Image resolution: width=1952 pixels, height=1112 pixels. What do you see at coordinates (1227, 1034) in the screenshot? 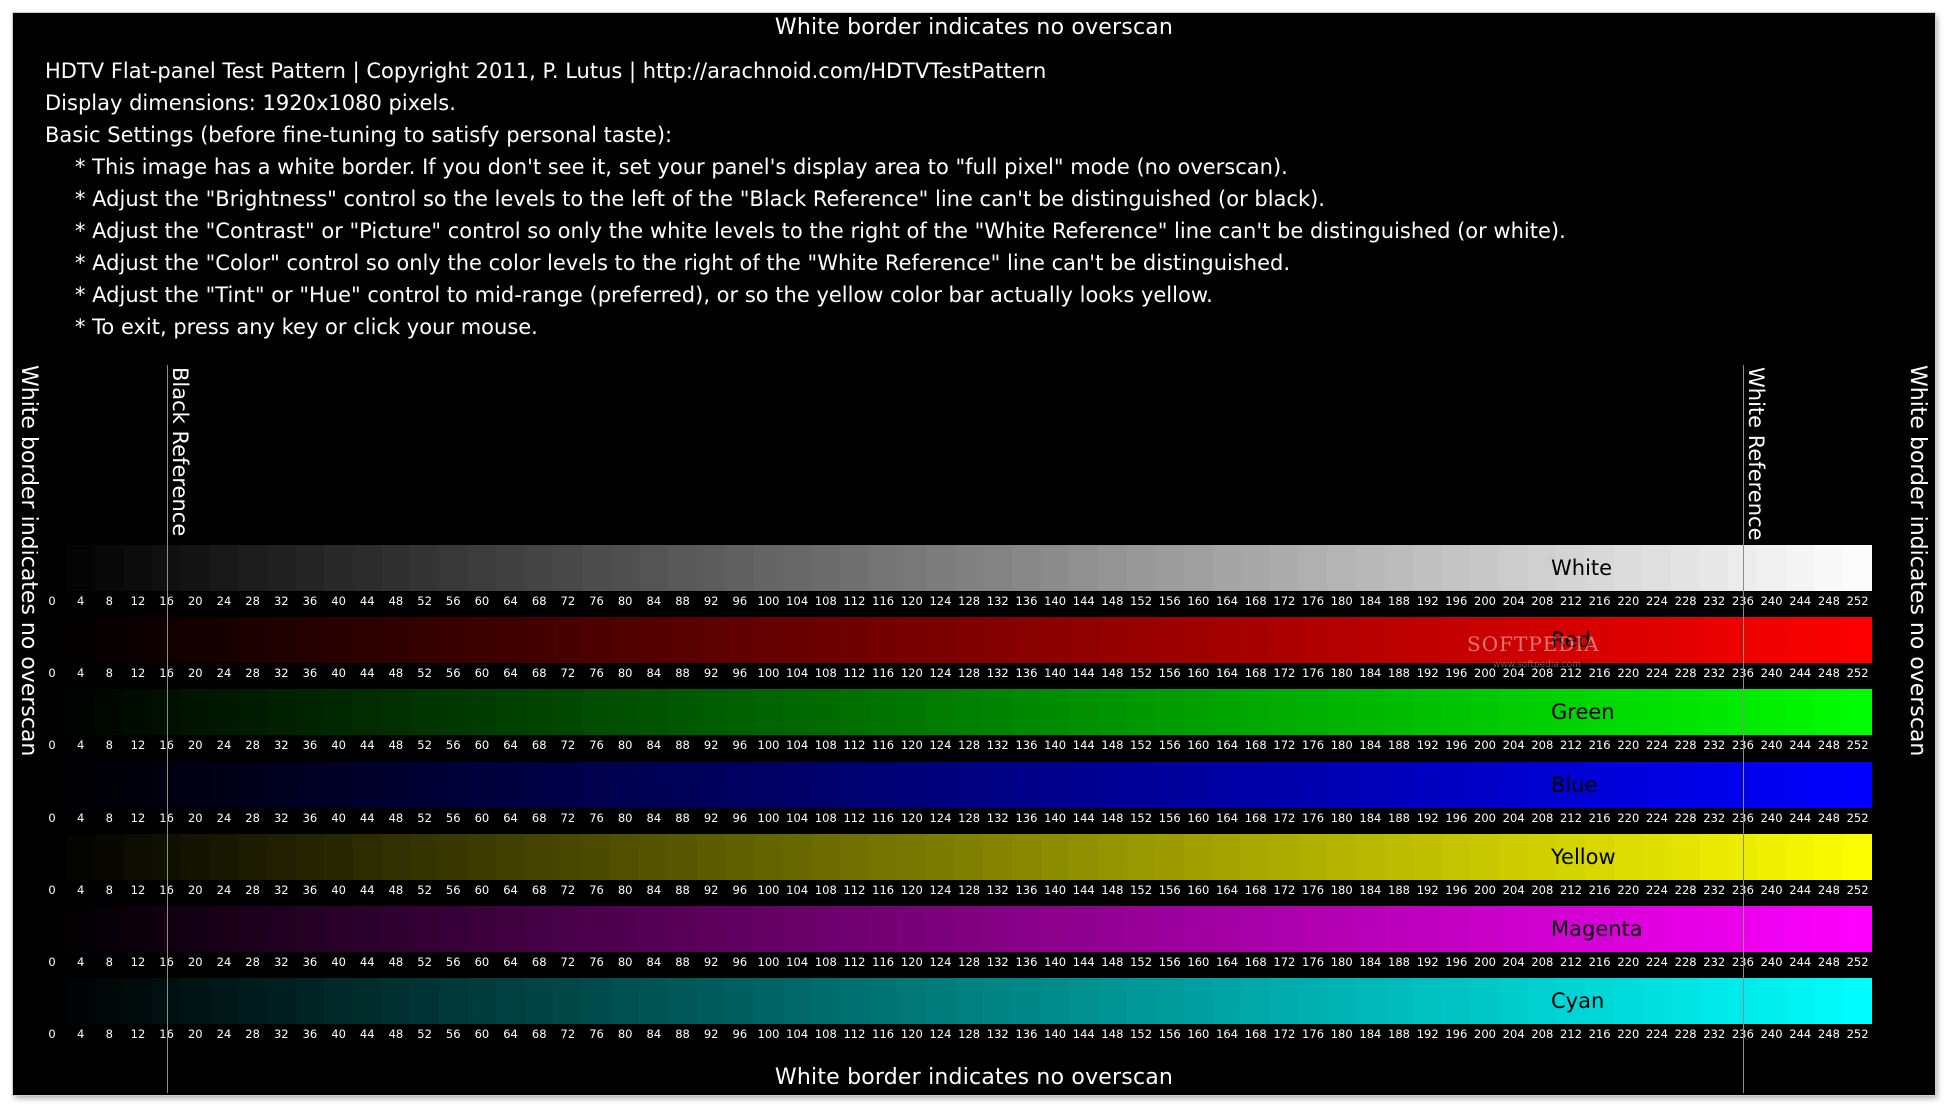
I see `level-tick-label: 164` at bounding box center [1227, 1034].